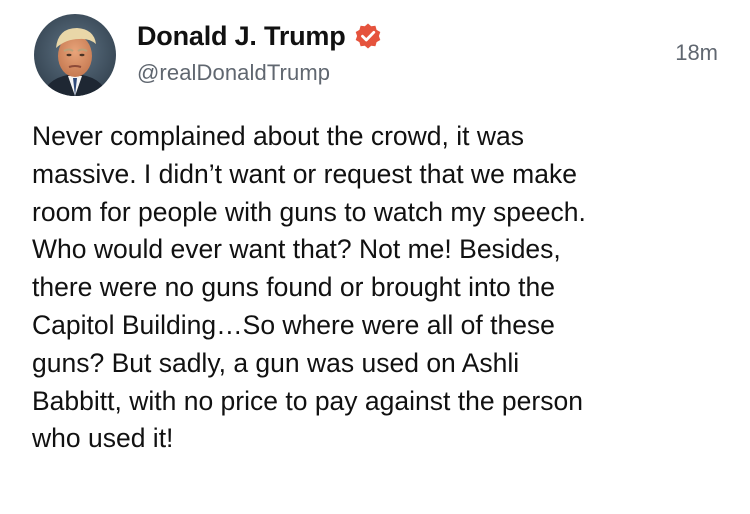 The image size is (750, 514). Describe the element at coordinates (241, 36) in the screenshot. I see `author-display-name: Donald J. Trump` at that location.